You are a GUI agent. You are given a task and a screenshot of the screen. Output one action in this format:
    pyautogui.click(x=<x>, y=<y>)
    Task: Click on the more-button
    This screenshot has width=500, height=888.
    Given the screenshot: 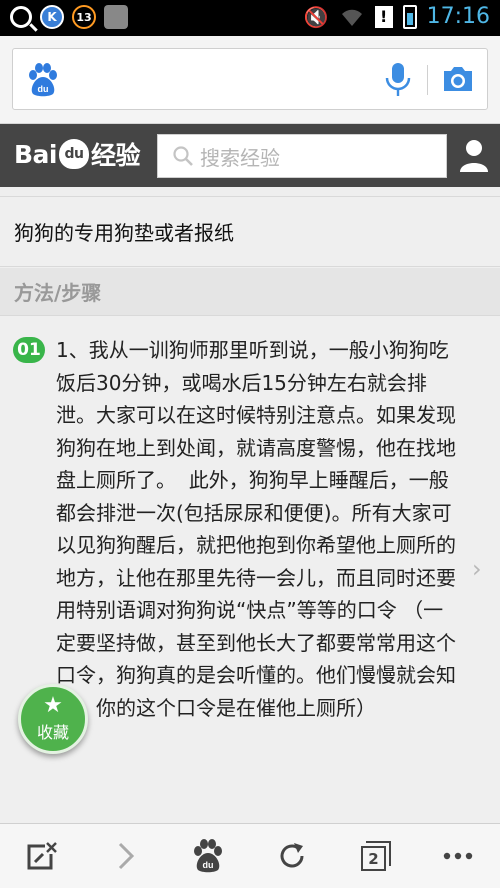 What is the action you would take?
    pyautogui.click(x=458, y=856)
    